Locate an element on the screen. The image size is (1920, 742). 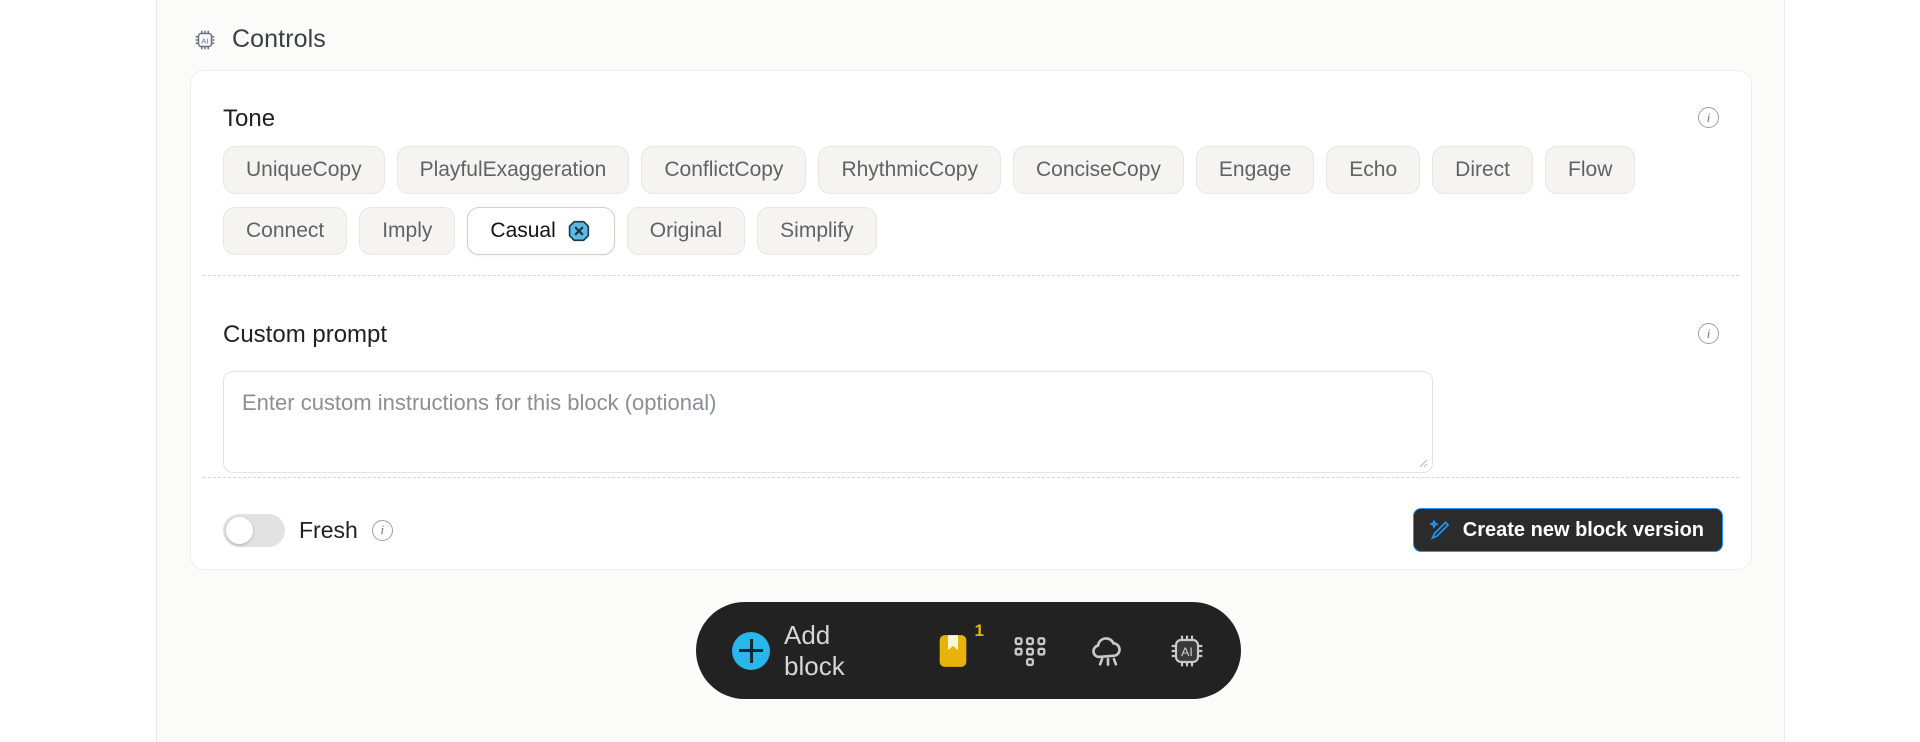
right-divider is located at coordinates (1784, 371).